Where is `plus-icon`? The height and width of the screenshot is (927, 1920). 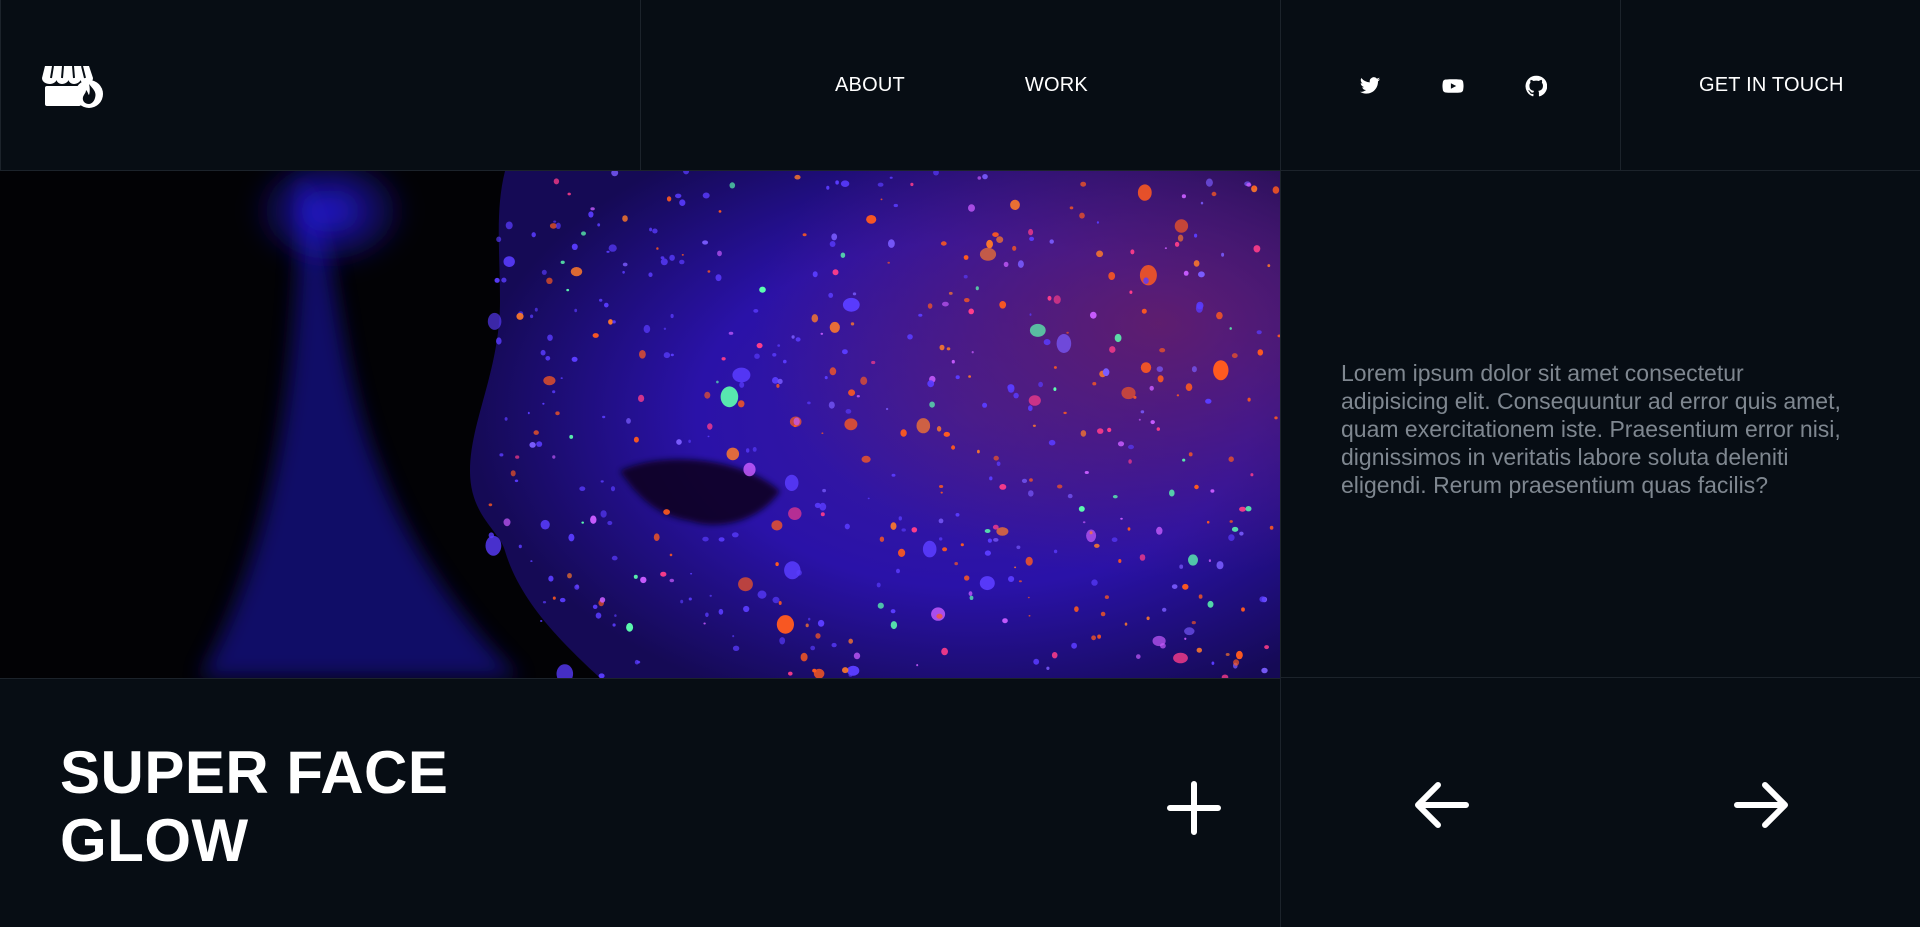
plus-icon is located at coordinates (1194, 808).